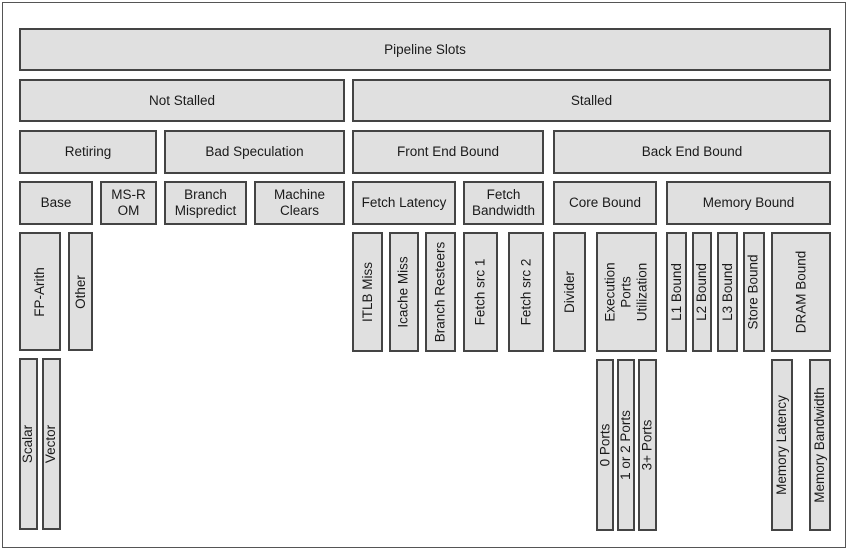 Image resolution: width=850 pixels, height=552 pixels. I want to click on dram-bound-label: DRAM Bound, so click(801, 292).